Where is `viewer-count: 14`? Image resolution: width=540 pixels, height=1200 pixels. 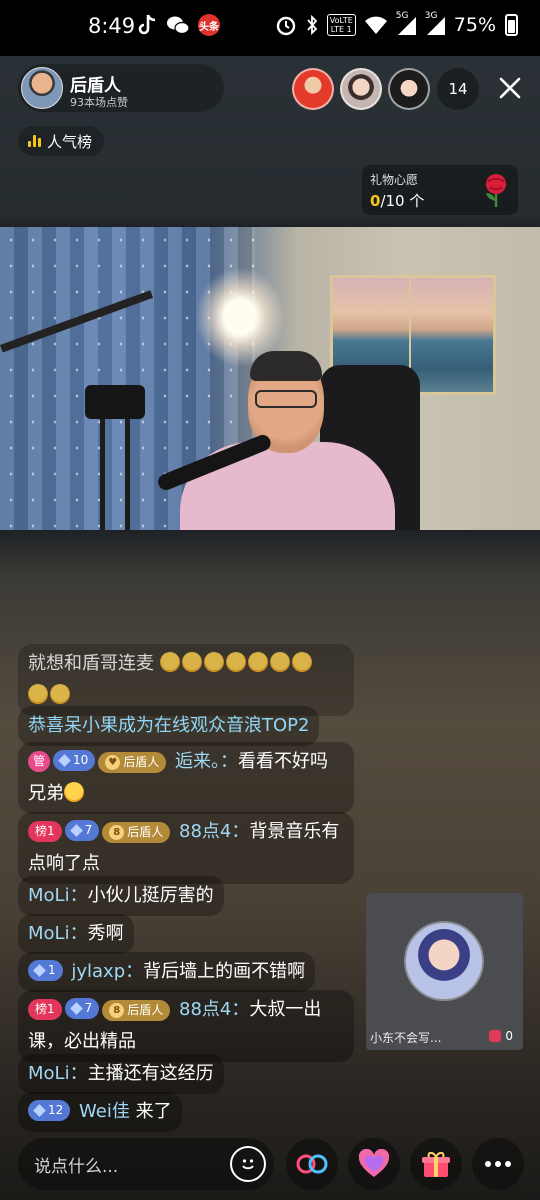
viewer-count: 14 is located at coordinates (458, 89).